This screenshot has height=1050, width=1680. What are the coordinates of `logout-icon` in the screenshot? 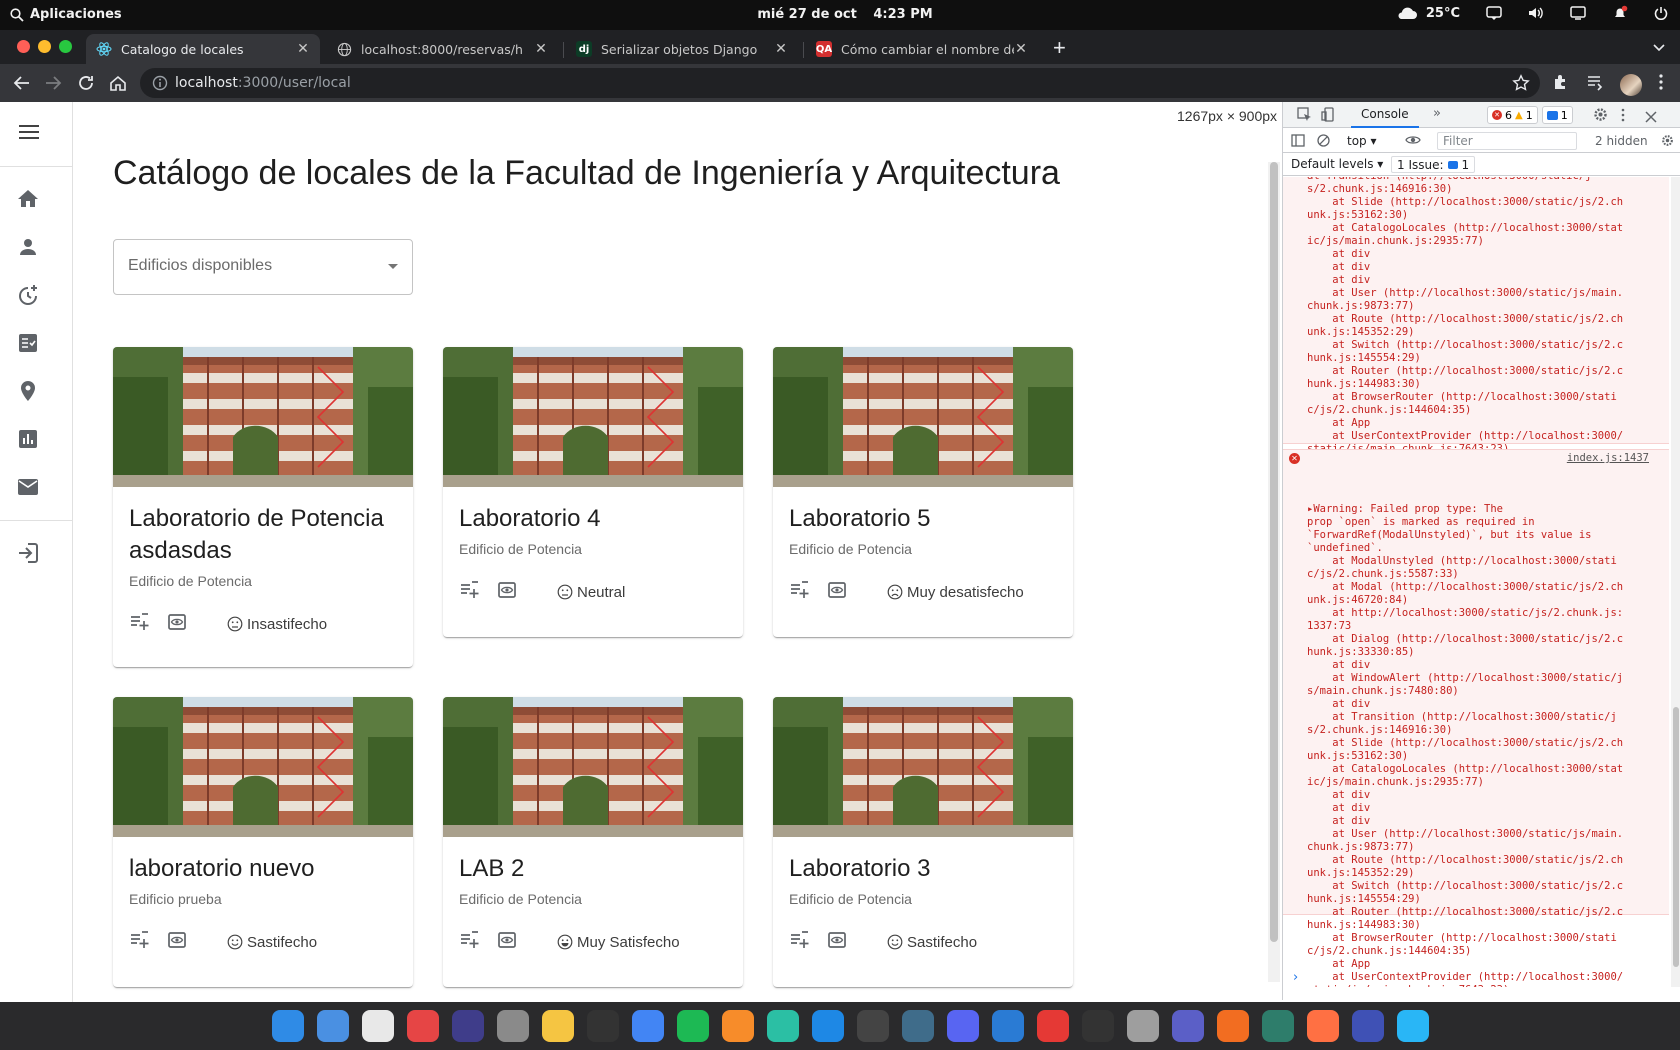 It's located at (28, 553).